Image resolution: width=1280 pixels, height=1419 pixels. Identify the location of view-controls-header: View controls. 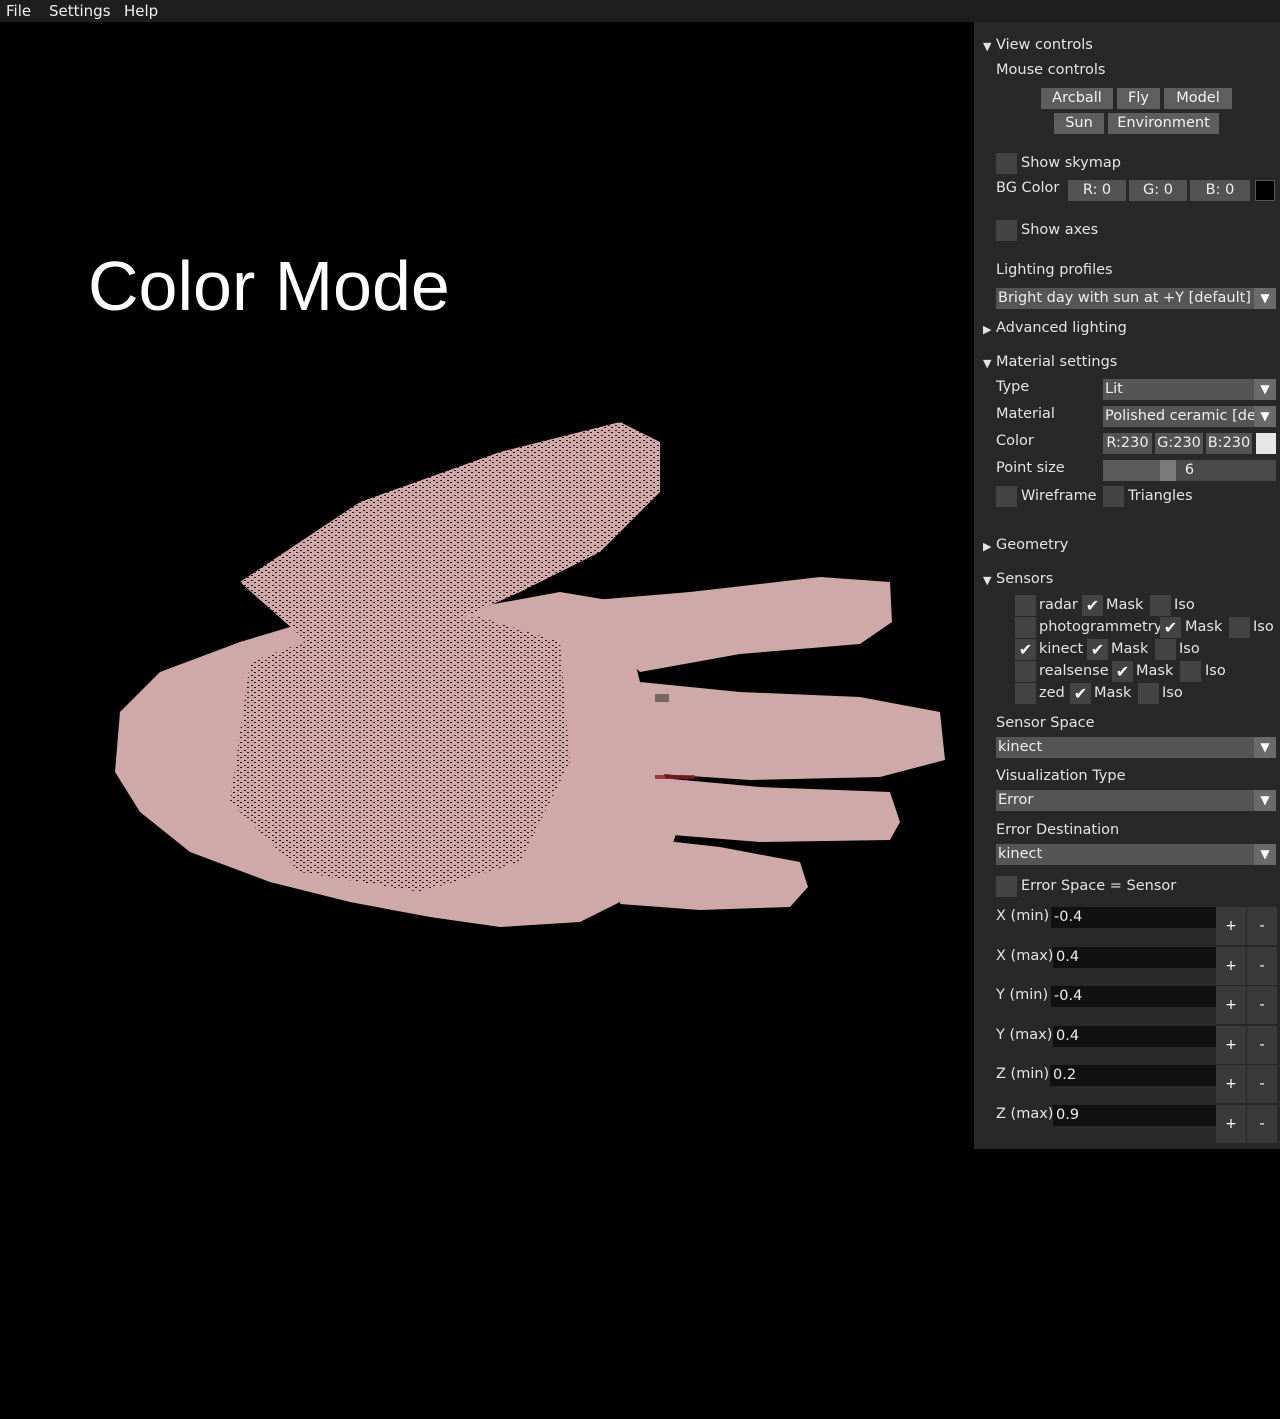
(1044, 45).